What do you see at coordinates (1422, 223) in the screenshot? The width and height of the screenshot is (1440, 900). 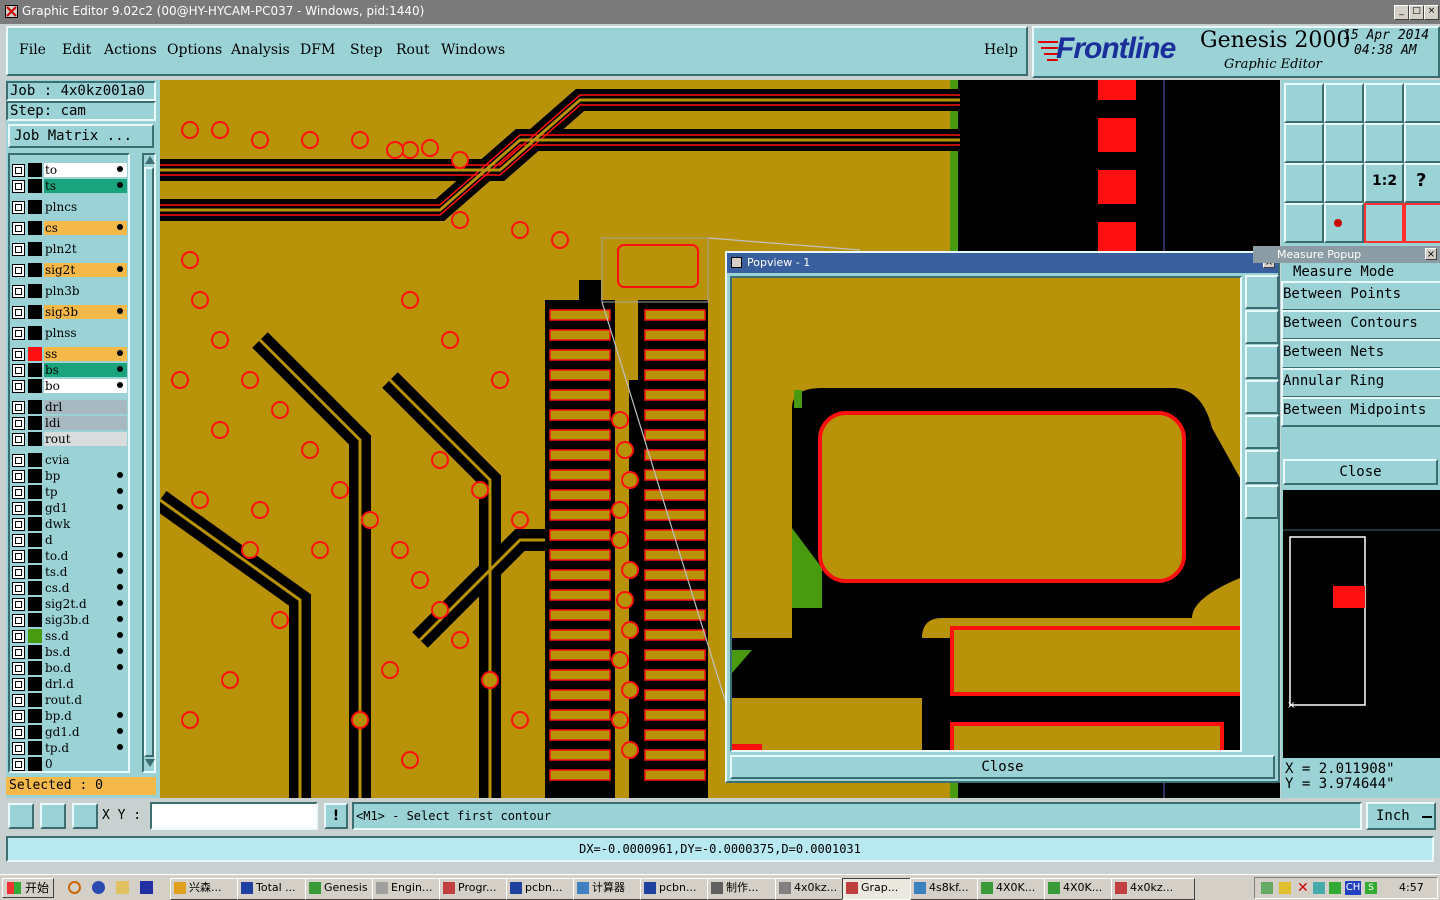 I see `layer-red-2-icon` at bounding box center [1422, 223].